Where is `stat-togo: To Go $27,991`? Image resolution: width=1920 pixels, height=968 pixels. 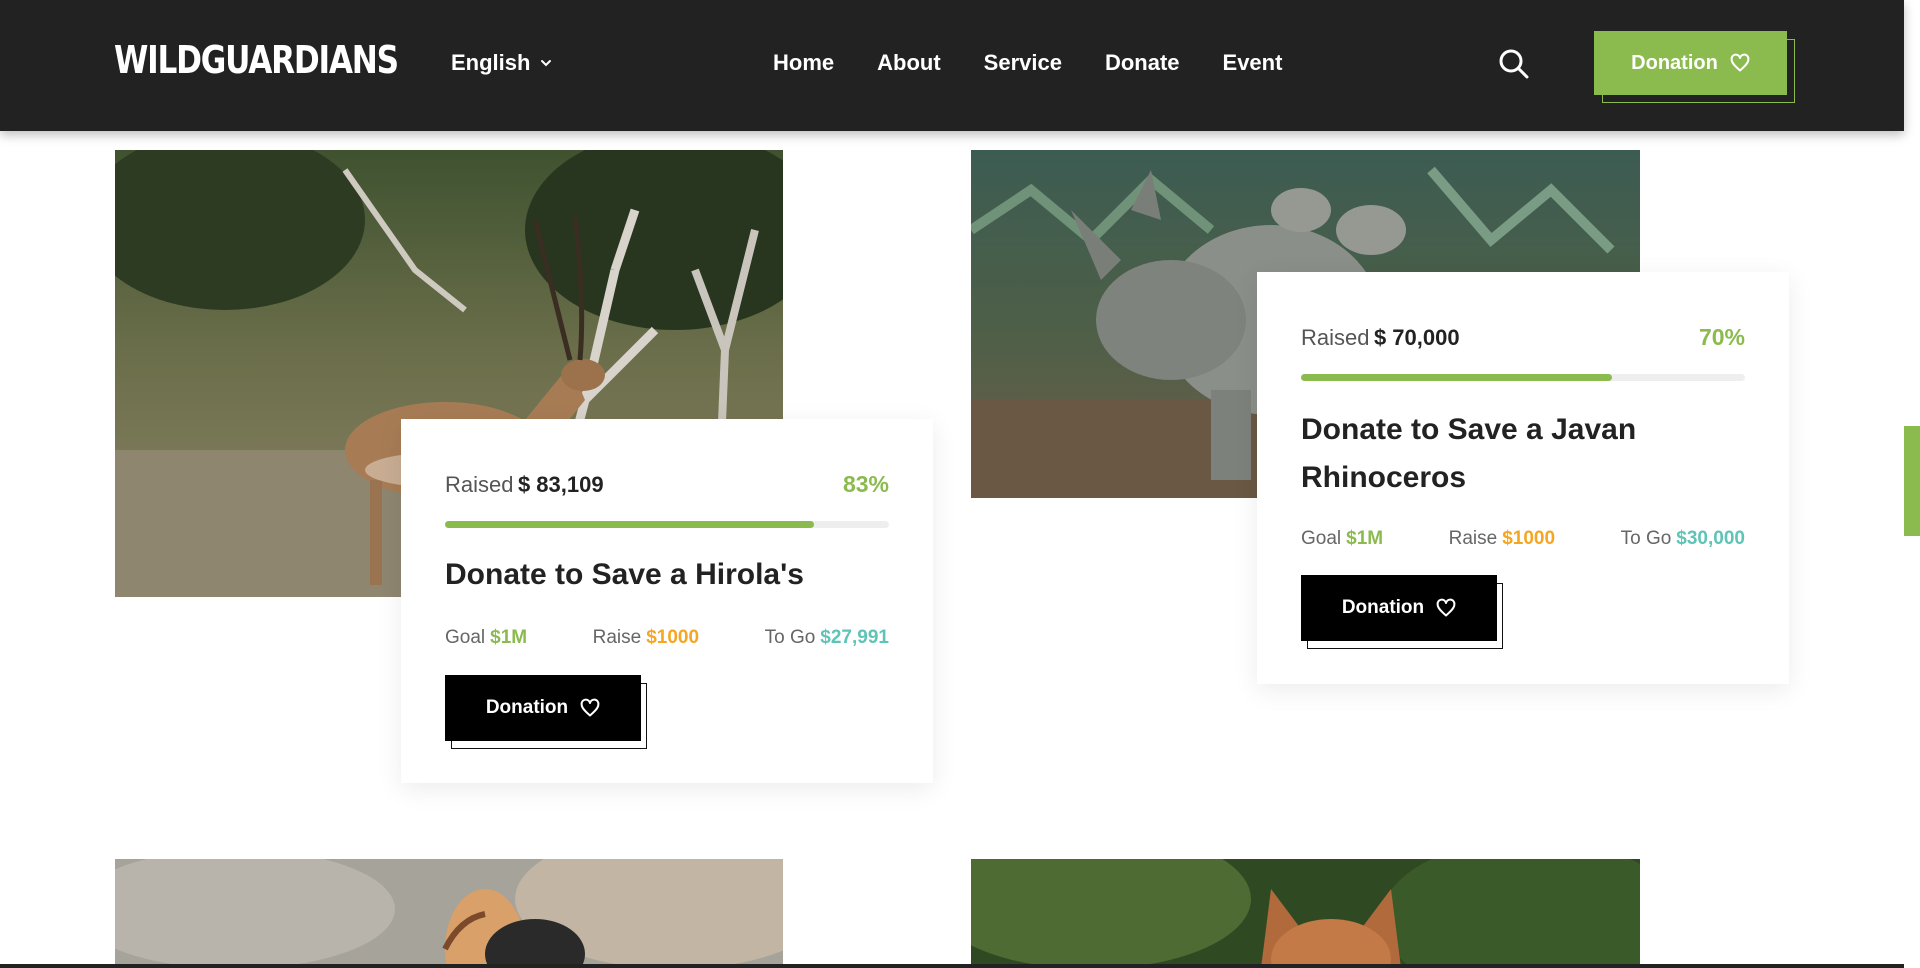
stat-togo: To Go $27,991 is located at coordinates (827, 638).